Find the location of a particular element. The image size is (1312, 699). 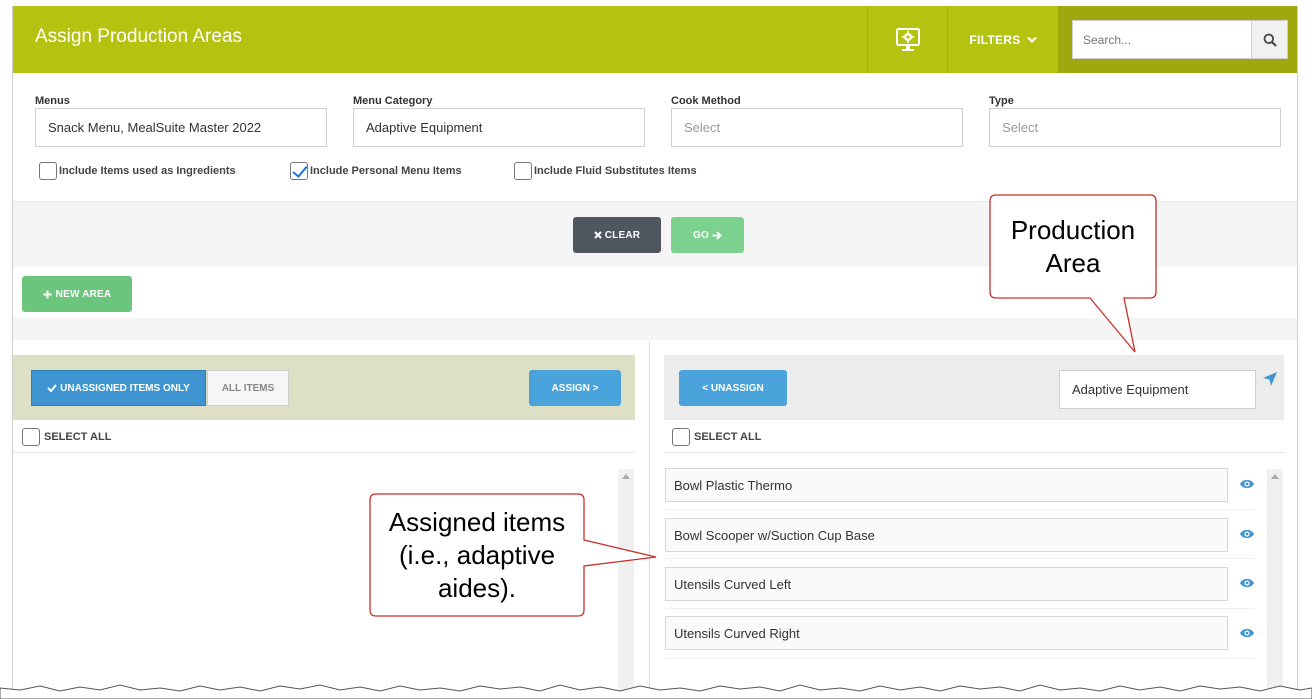

clear-label: CLEAR is located at coordinates (622, 235).